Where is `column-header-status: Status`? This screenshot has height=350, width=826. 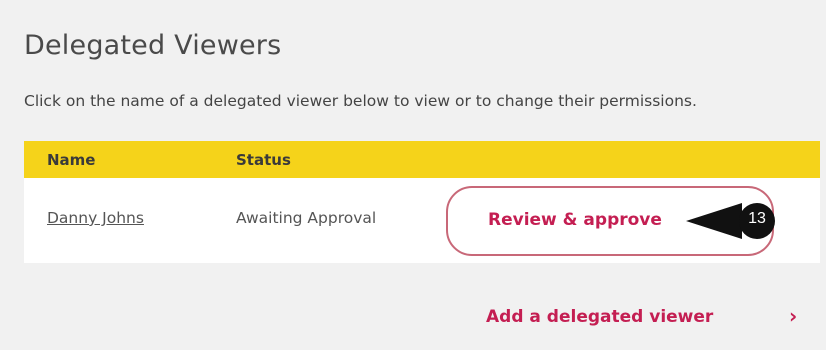 column-header-status: Status is located at coordinates (263, 159).